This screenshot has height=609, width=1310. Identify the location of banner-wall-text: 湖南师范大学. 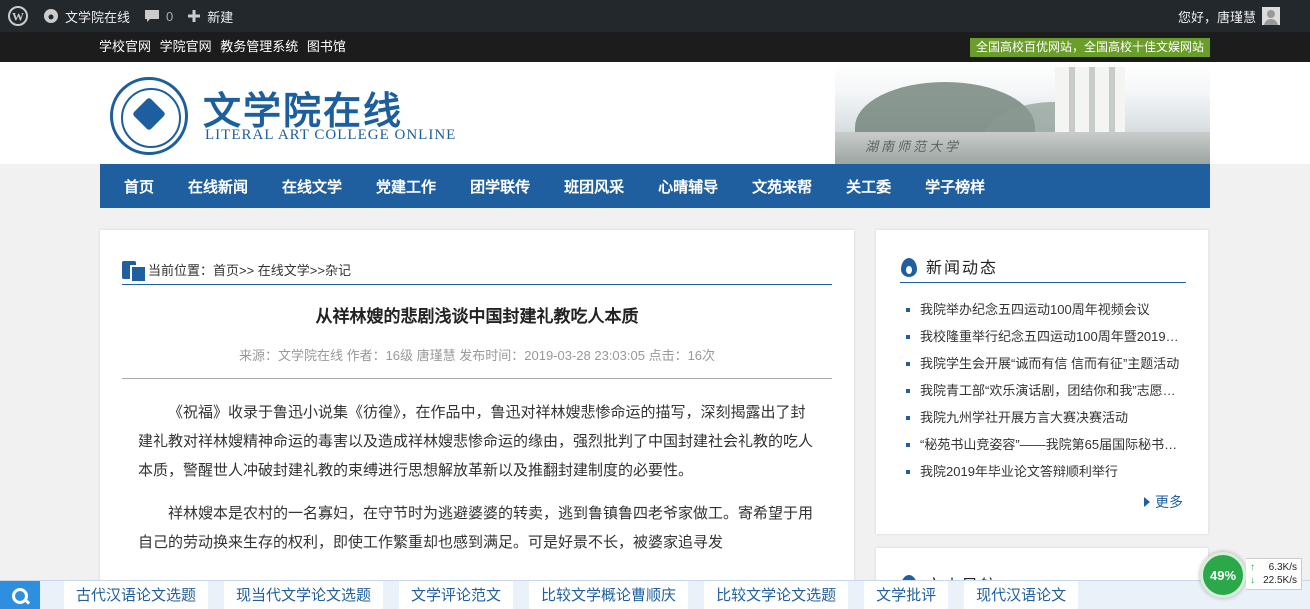
(913, 147).